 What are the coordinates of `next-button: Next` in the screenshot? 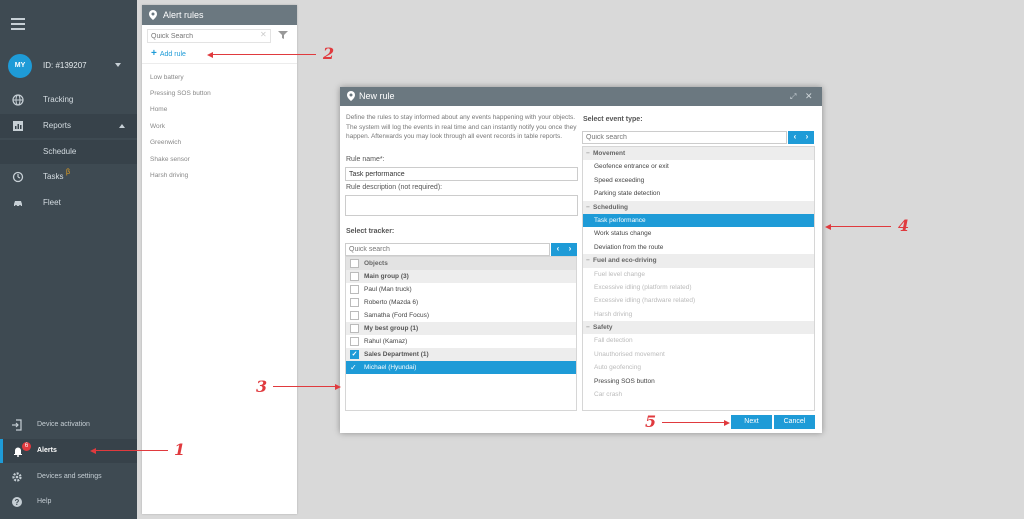 It's located at (751, 422).